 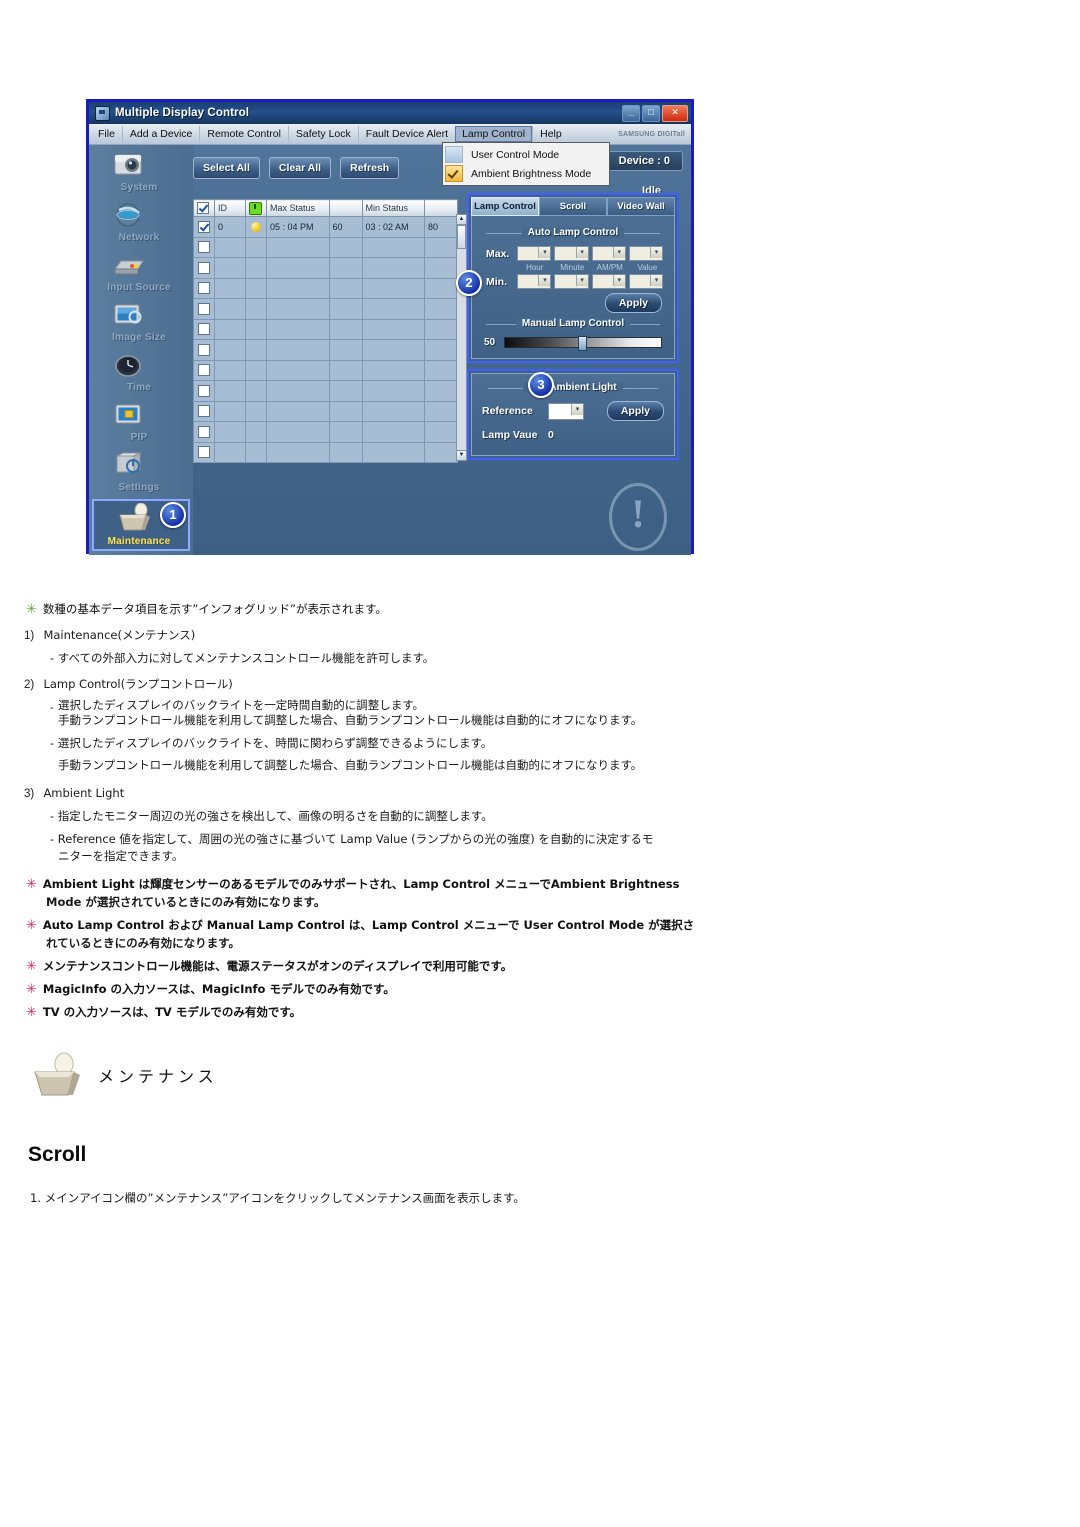 I want to click on manual-lamp-control-label: Manual Lamp Control, so click(x=573, y=323).